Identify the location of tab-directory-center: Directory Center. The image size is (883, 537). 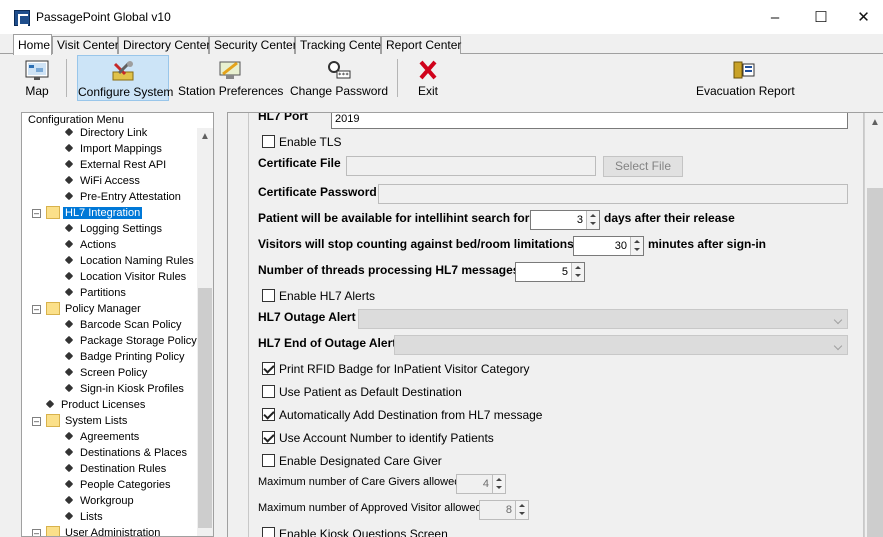
(164, 45).